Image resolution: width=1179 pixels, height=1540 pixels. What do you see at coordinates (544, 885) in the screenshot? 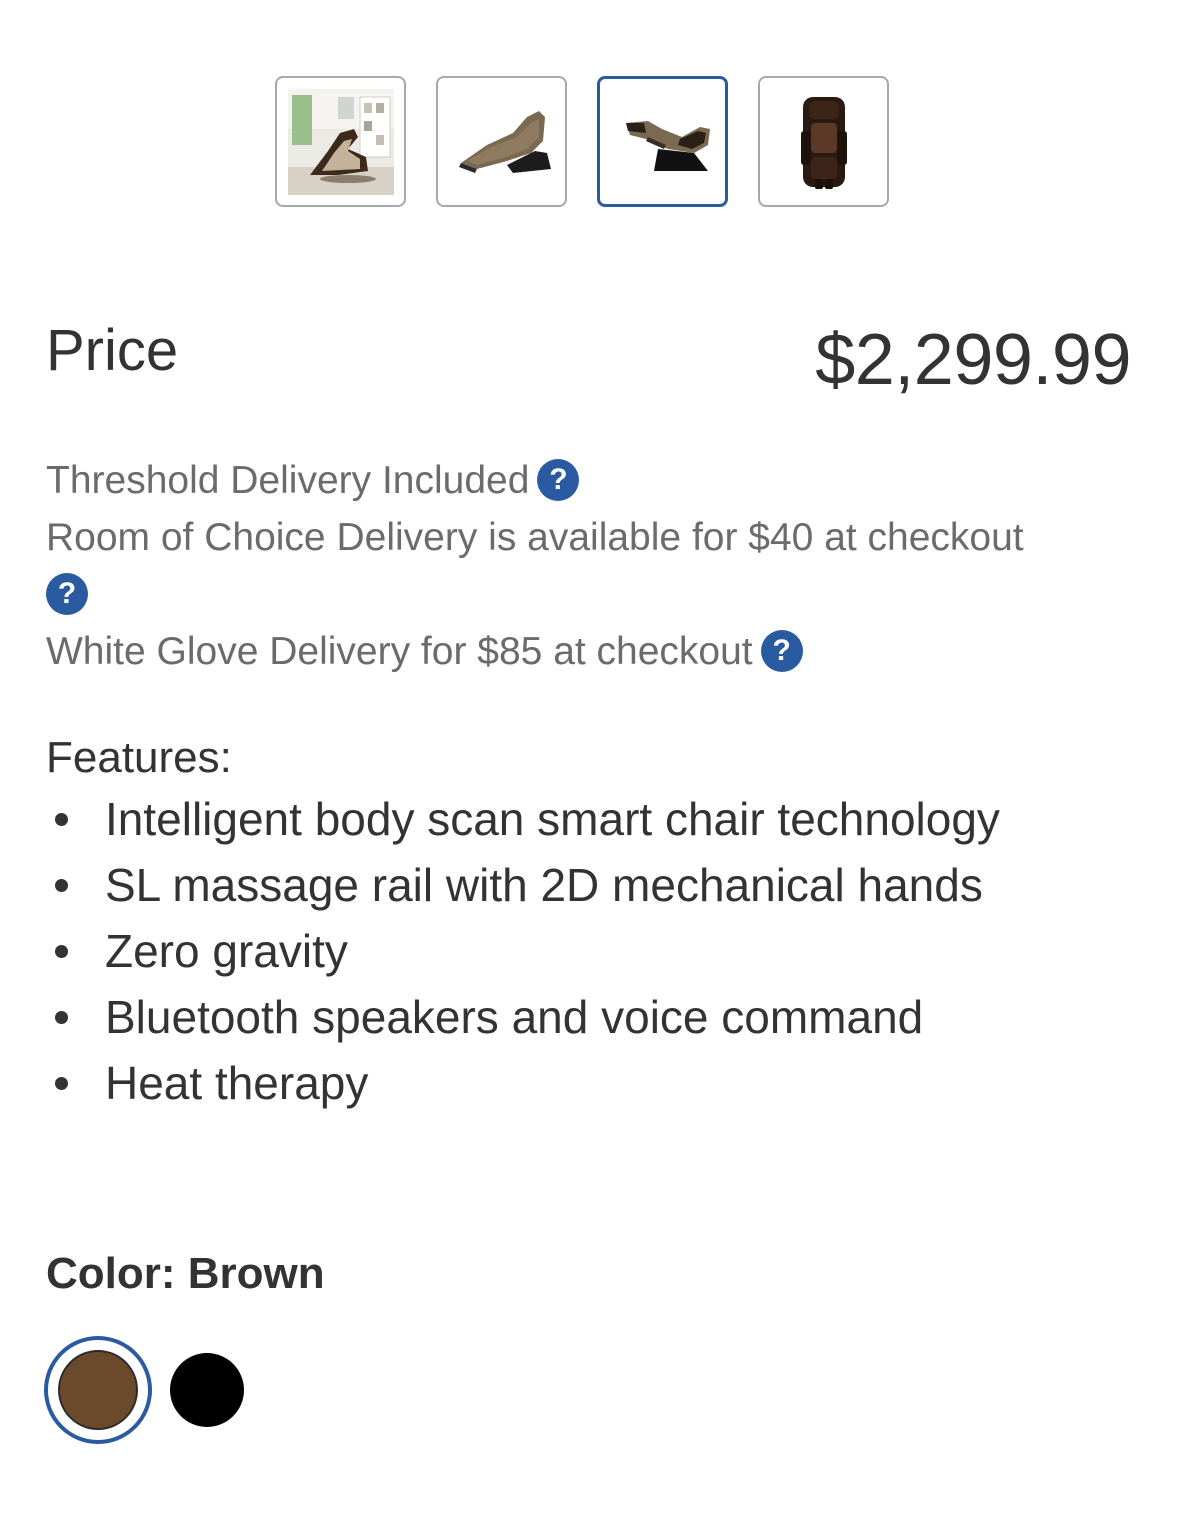
I see `feature-text: SL massage rail with 2D mechanical hands` at bounding box center [544, 885].